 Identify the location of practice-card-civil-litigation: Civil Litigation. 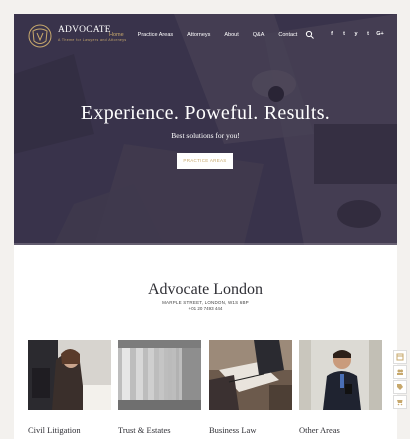
(69, 387).